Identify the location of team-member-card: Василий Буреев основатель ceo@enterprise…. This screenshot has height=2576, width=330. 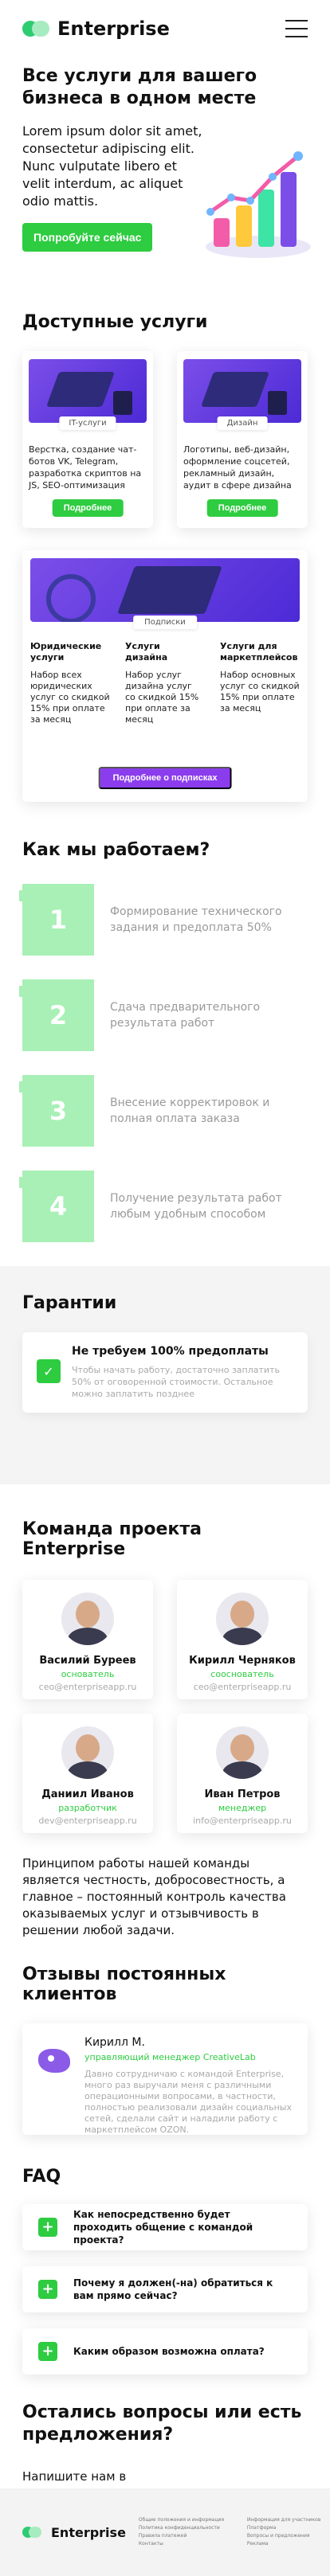
(87, 1639).